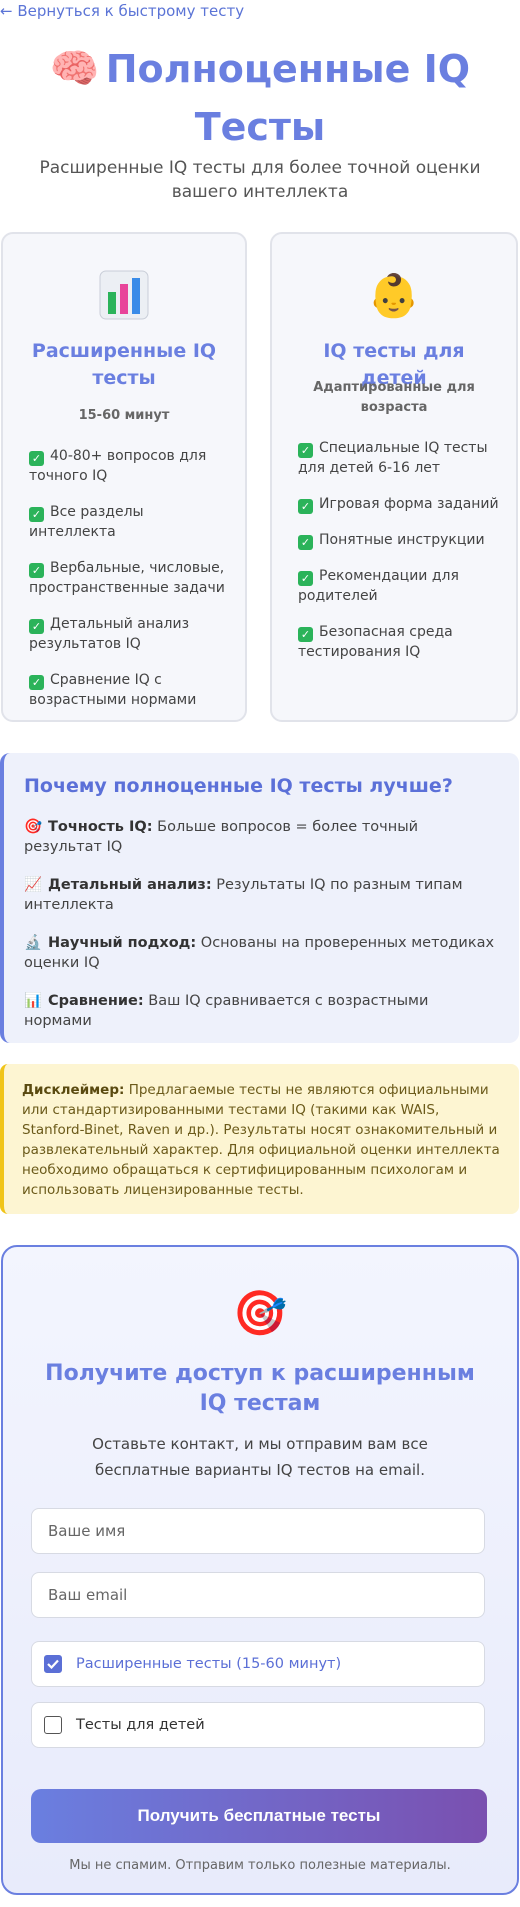  Describe the element at coordinates (375, 642) in the screenshot. I see `feature-item: ✓ Безопасная среда тестирования IQ` at that location.